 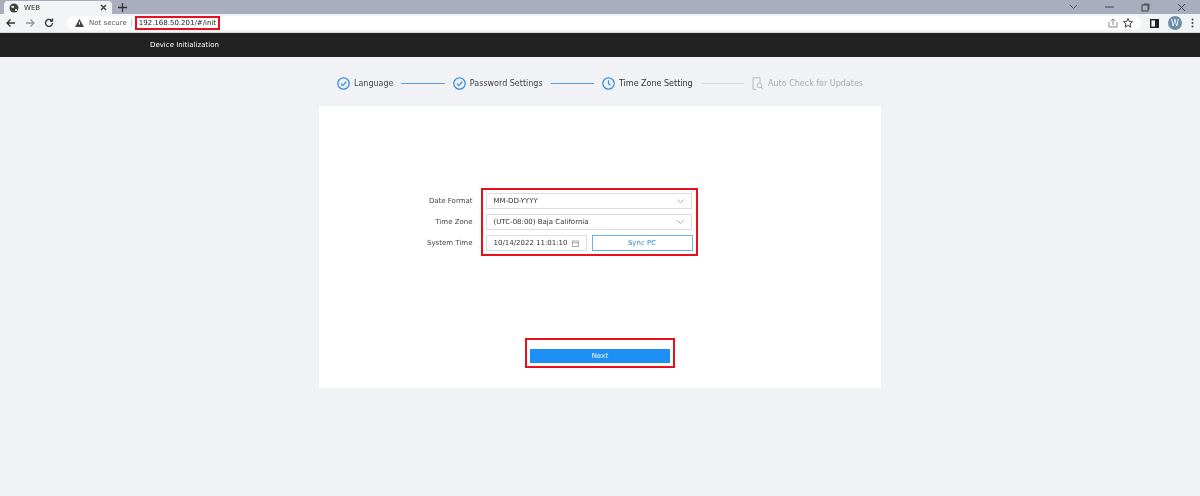 What do you see at coordinates (49, 23) in the screenshot?
I see `reload-icon` at bounding box center [49, 23].